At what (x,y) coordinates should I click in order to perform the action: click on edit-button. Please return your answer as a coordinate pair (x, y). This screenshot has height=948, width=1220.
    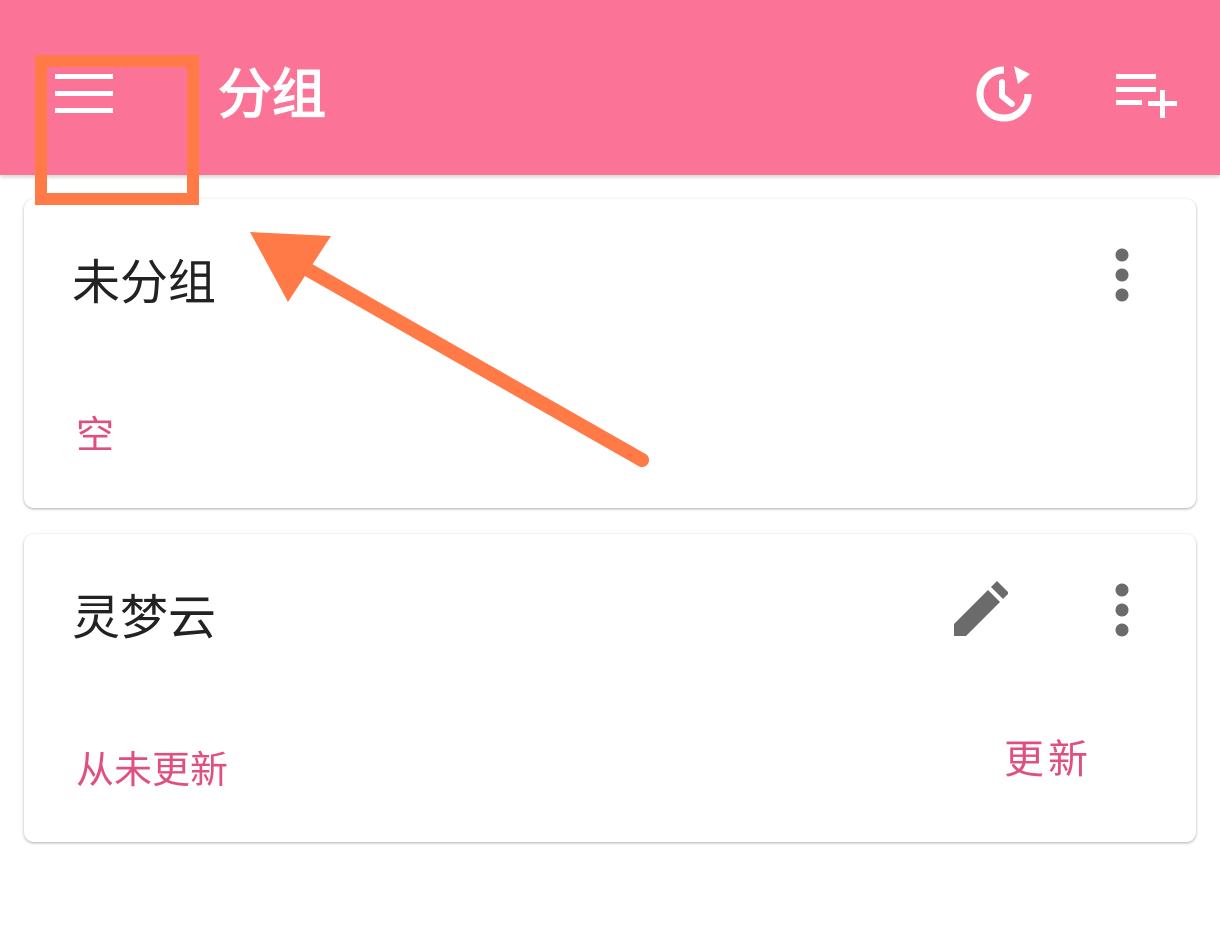
    Looking at the image, I should click on (978, 610).